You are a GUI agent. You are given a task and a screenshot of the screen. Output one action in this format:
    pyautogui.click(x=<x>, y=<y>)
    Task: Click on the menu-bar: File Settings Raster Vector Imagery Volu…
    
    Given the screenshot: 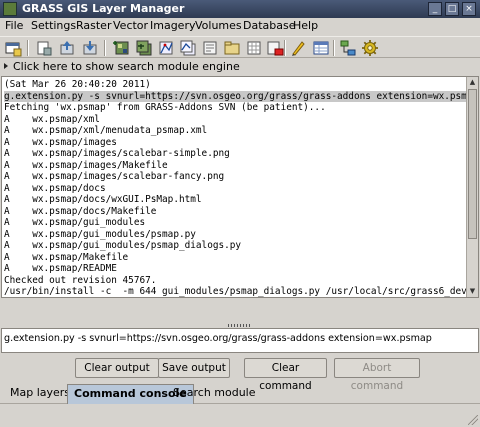 What is the action you would take?
    pyautogui.click(x=240, y=26)
    